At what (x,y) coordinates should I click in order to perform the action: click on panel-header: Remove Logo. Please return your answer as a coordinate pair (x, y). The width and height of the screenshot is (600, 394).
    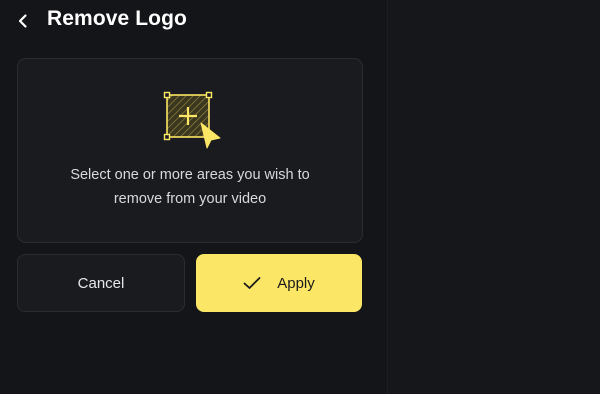
    Looking at the image, I should click on (193, 21).